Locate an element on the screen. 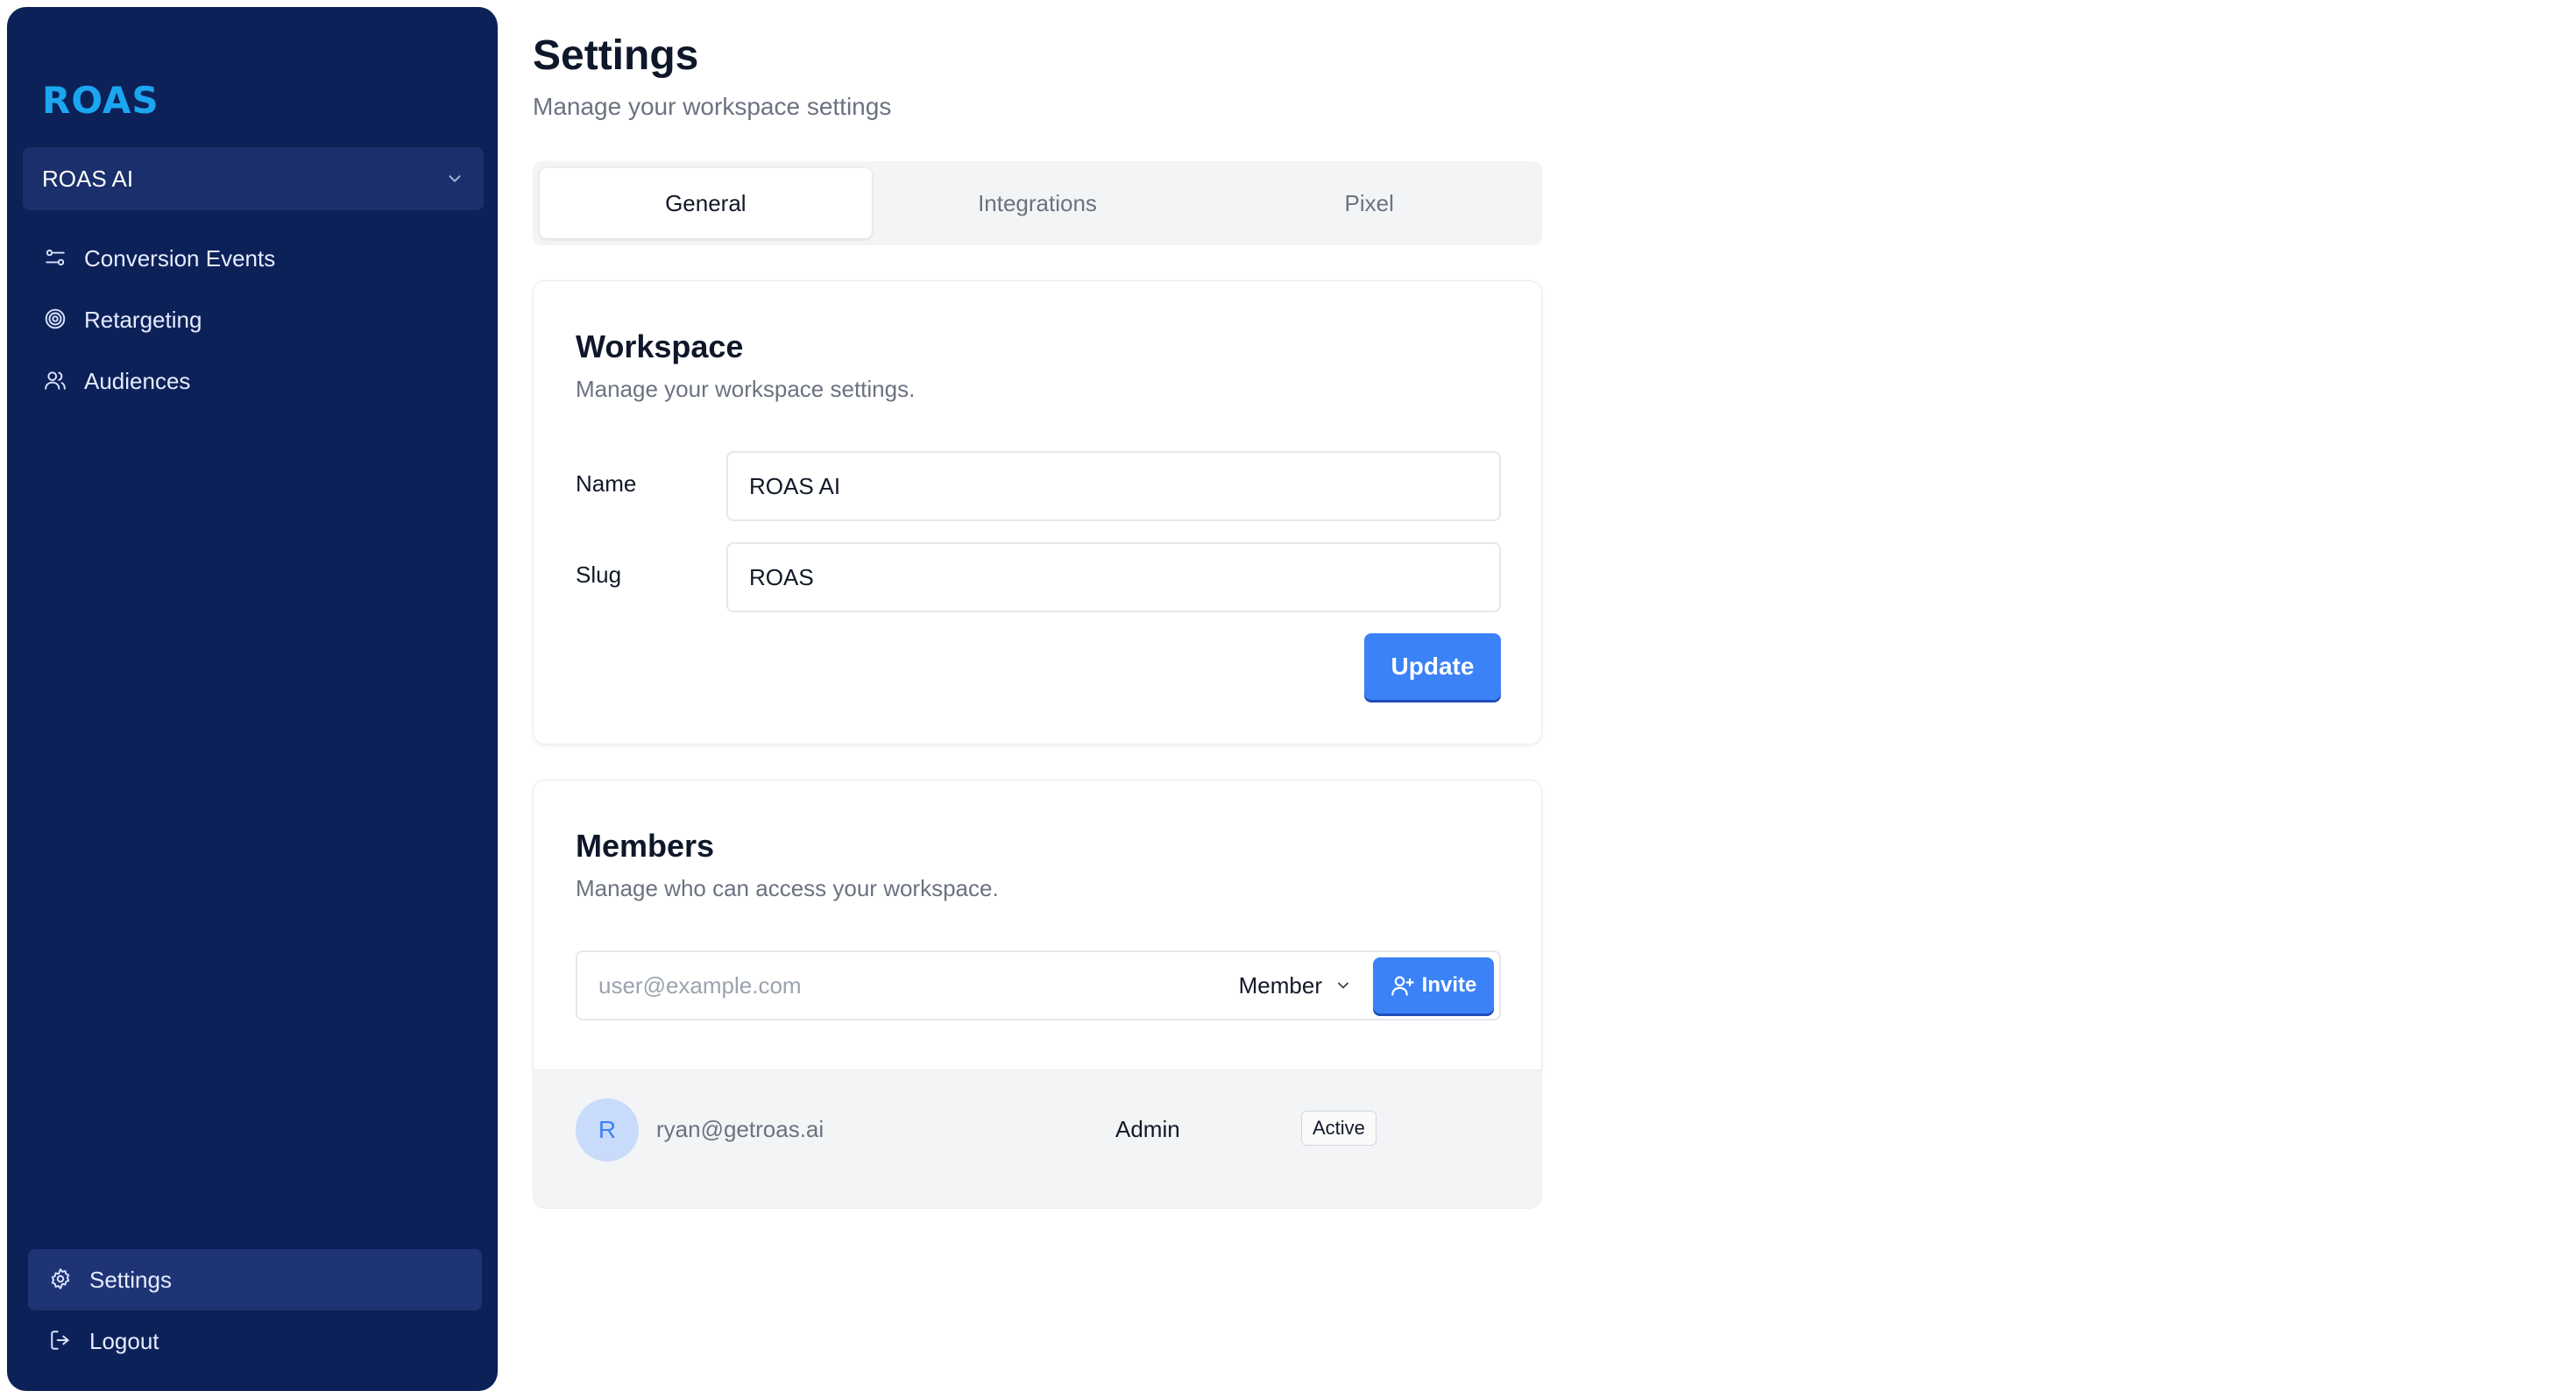 The height and width of the screenshot is (1398, 2576). user-plus-icon is located at coordinates (1402, 986).